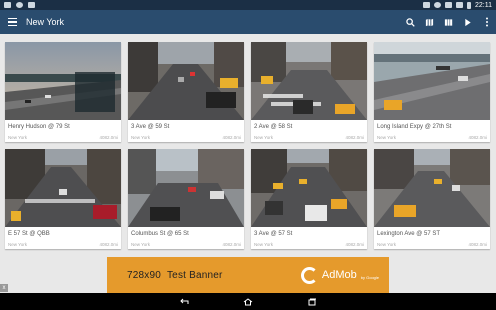 The height and width of the screenshot is (310, 496). What do you see at coordinates (31, 5) in the screenshot?
I see `photo-icon` at bounding box center [31, 5].